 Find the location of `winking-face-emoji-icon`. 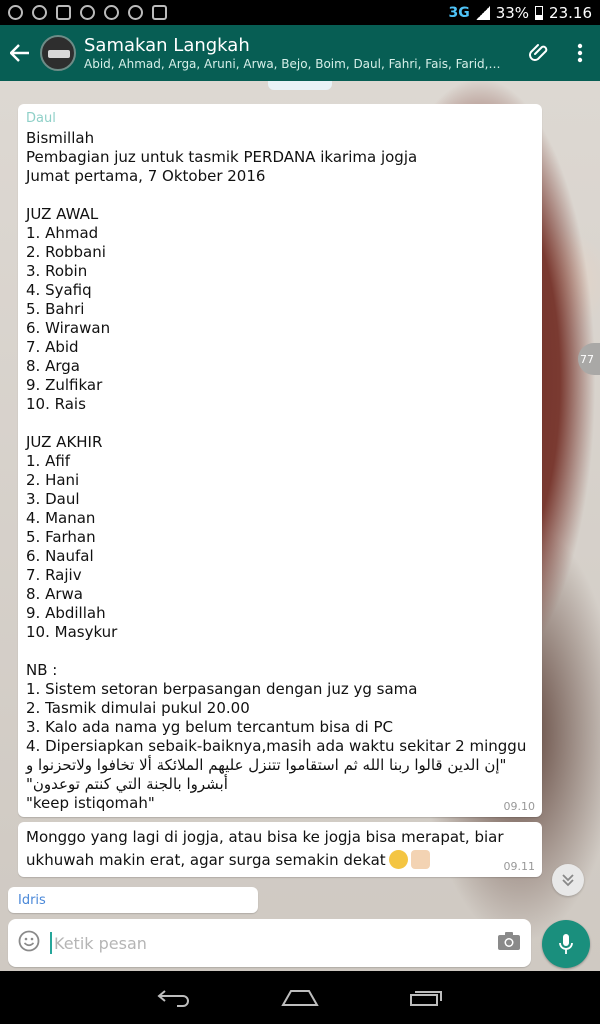

winking-face-emoji-icon is located at coordinates (398, 859).